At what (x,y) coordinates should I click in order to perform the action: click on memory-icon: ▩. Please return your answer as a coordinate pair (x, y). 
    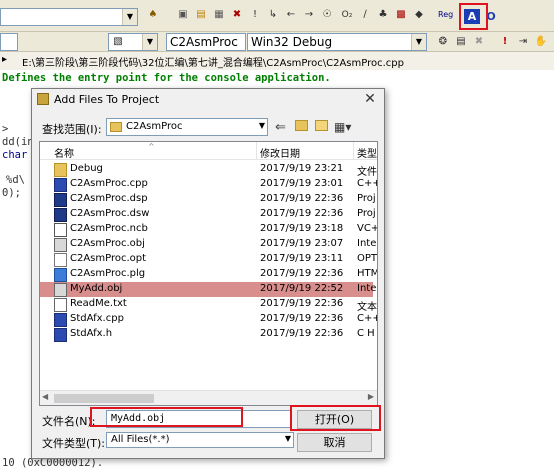
    Looking at the image, I should click on (401, 15).